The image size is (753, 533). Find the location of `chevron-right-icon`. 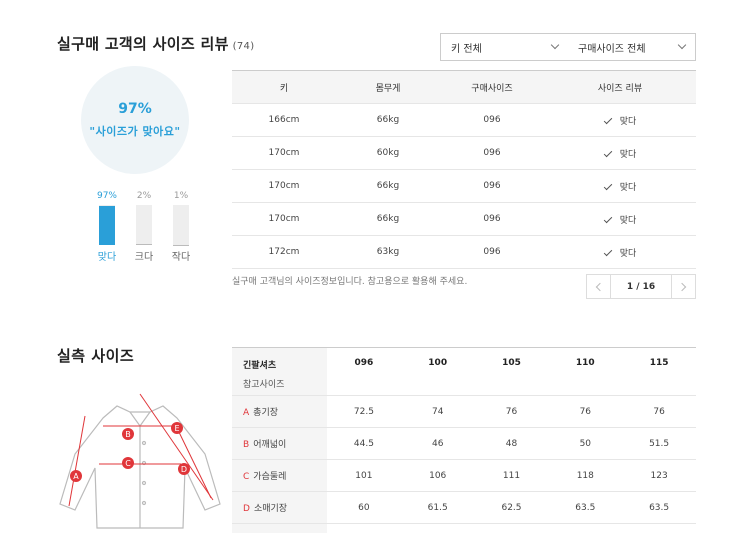

chevron-right-icon is located at coordinates (682, 286).